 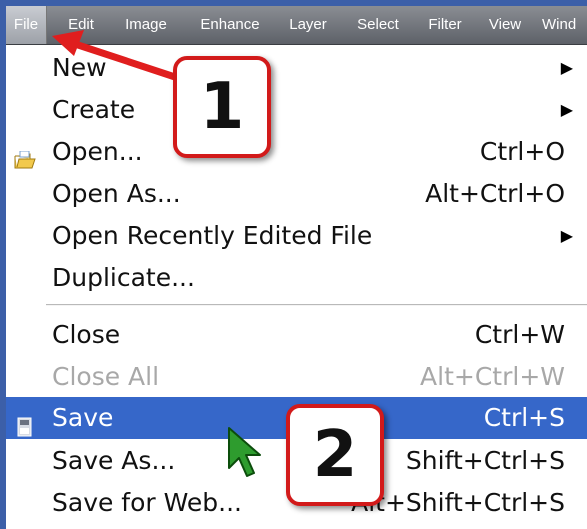 I want to click on menu-item-label: Close All, so click(x=106, y=376).